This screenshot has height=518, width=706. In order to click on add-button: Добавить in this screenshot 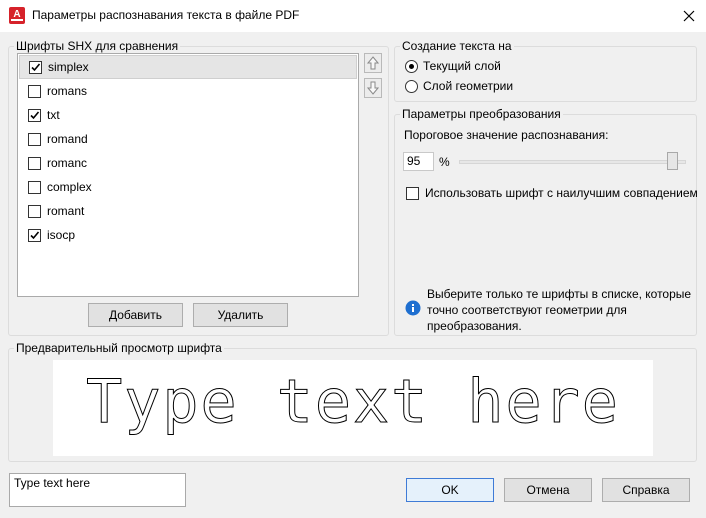, I will do `click(135, 315)`.